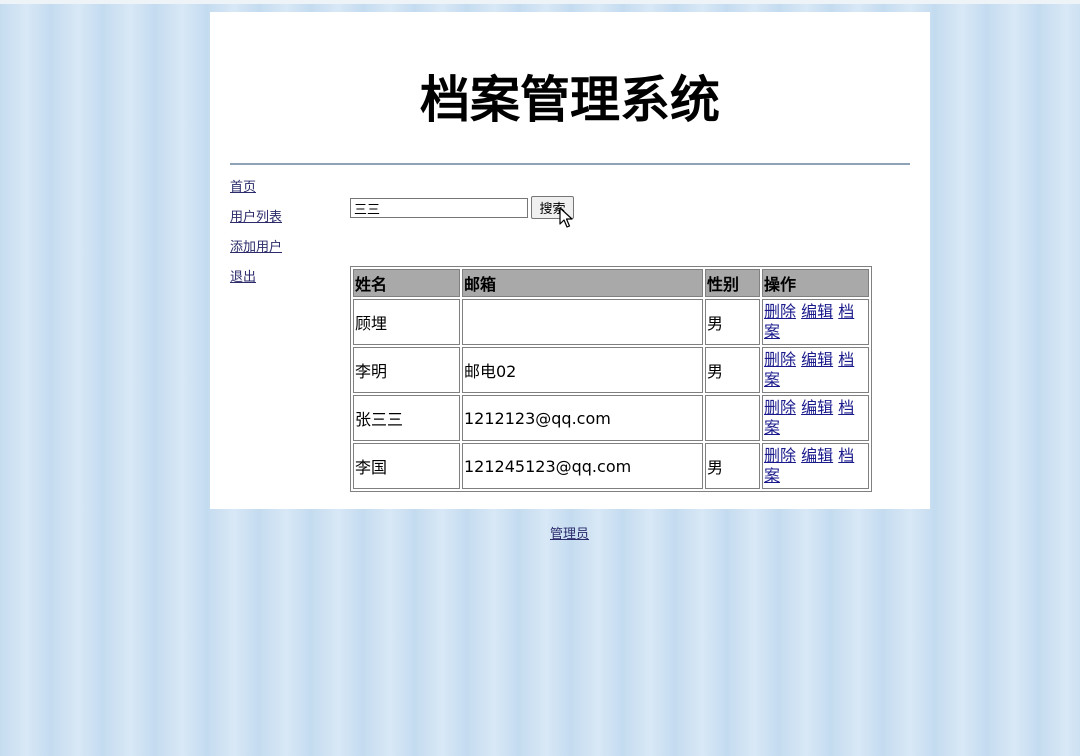 The height and width of the screenshot is (756, 1080). Describe the element at coordinates (569, 532) in the screenshot. I see `footer-admin-link: 管理员` at that location.